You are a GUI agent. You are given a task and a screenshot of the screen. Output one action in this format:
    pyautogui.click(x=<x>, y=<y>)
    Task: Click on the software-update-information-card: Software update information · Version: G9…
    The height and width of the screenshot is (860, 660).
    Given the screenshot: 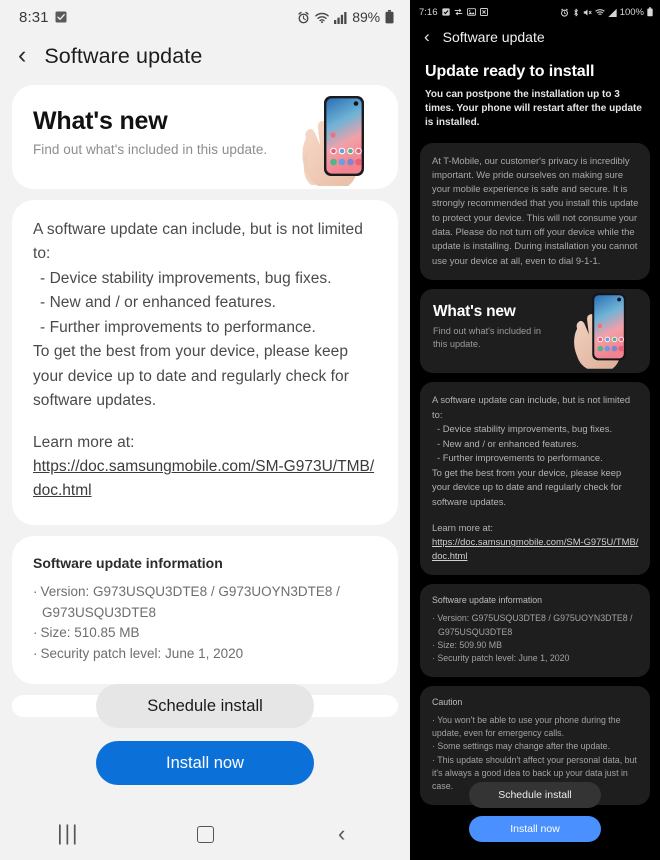 What is the action you would take?
    pyautogui.click(x=205, y=610)
    